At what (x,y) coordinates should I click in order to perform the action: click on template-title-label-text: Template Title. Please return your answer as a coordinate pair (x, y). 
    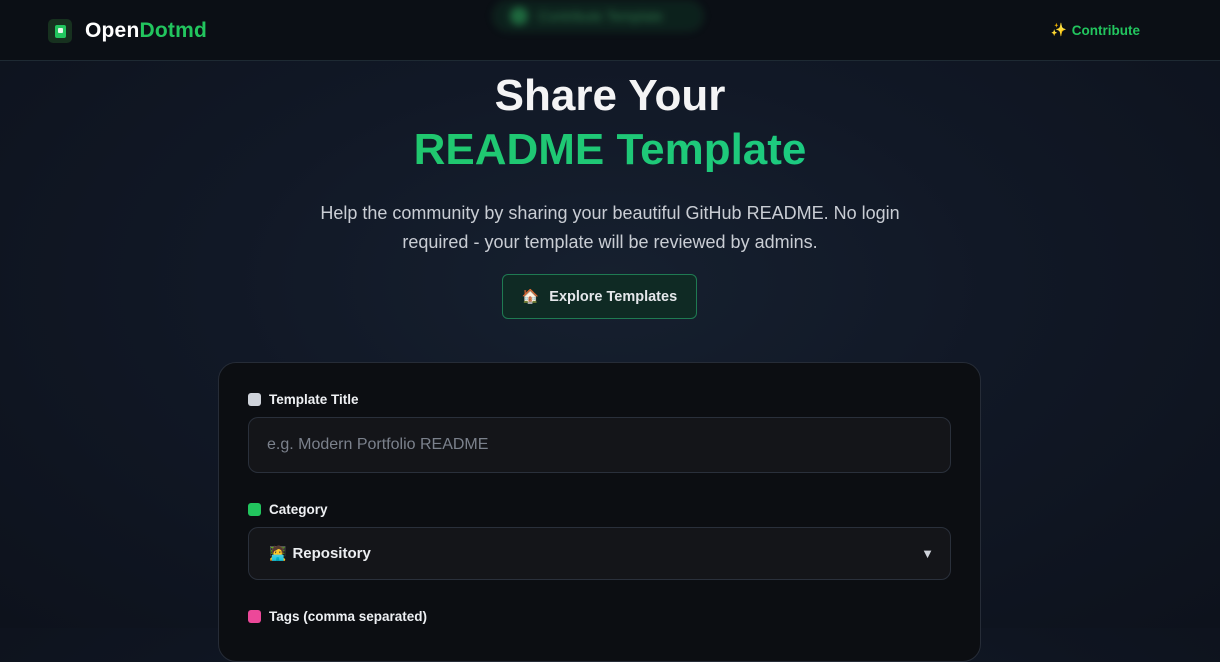
    Looking at the image, I should click on (314, 399).